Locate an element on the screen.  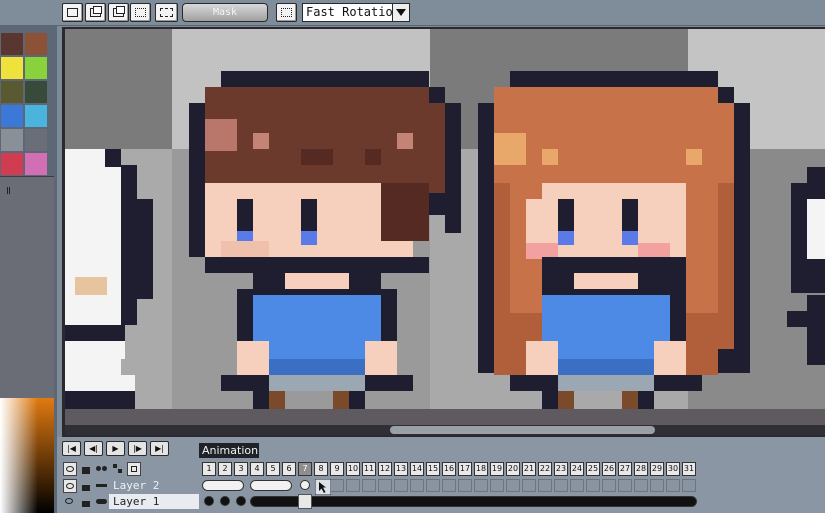
layer-row: Layer 1 is located at coordinates (379, 501).